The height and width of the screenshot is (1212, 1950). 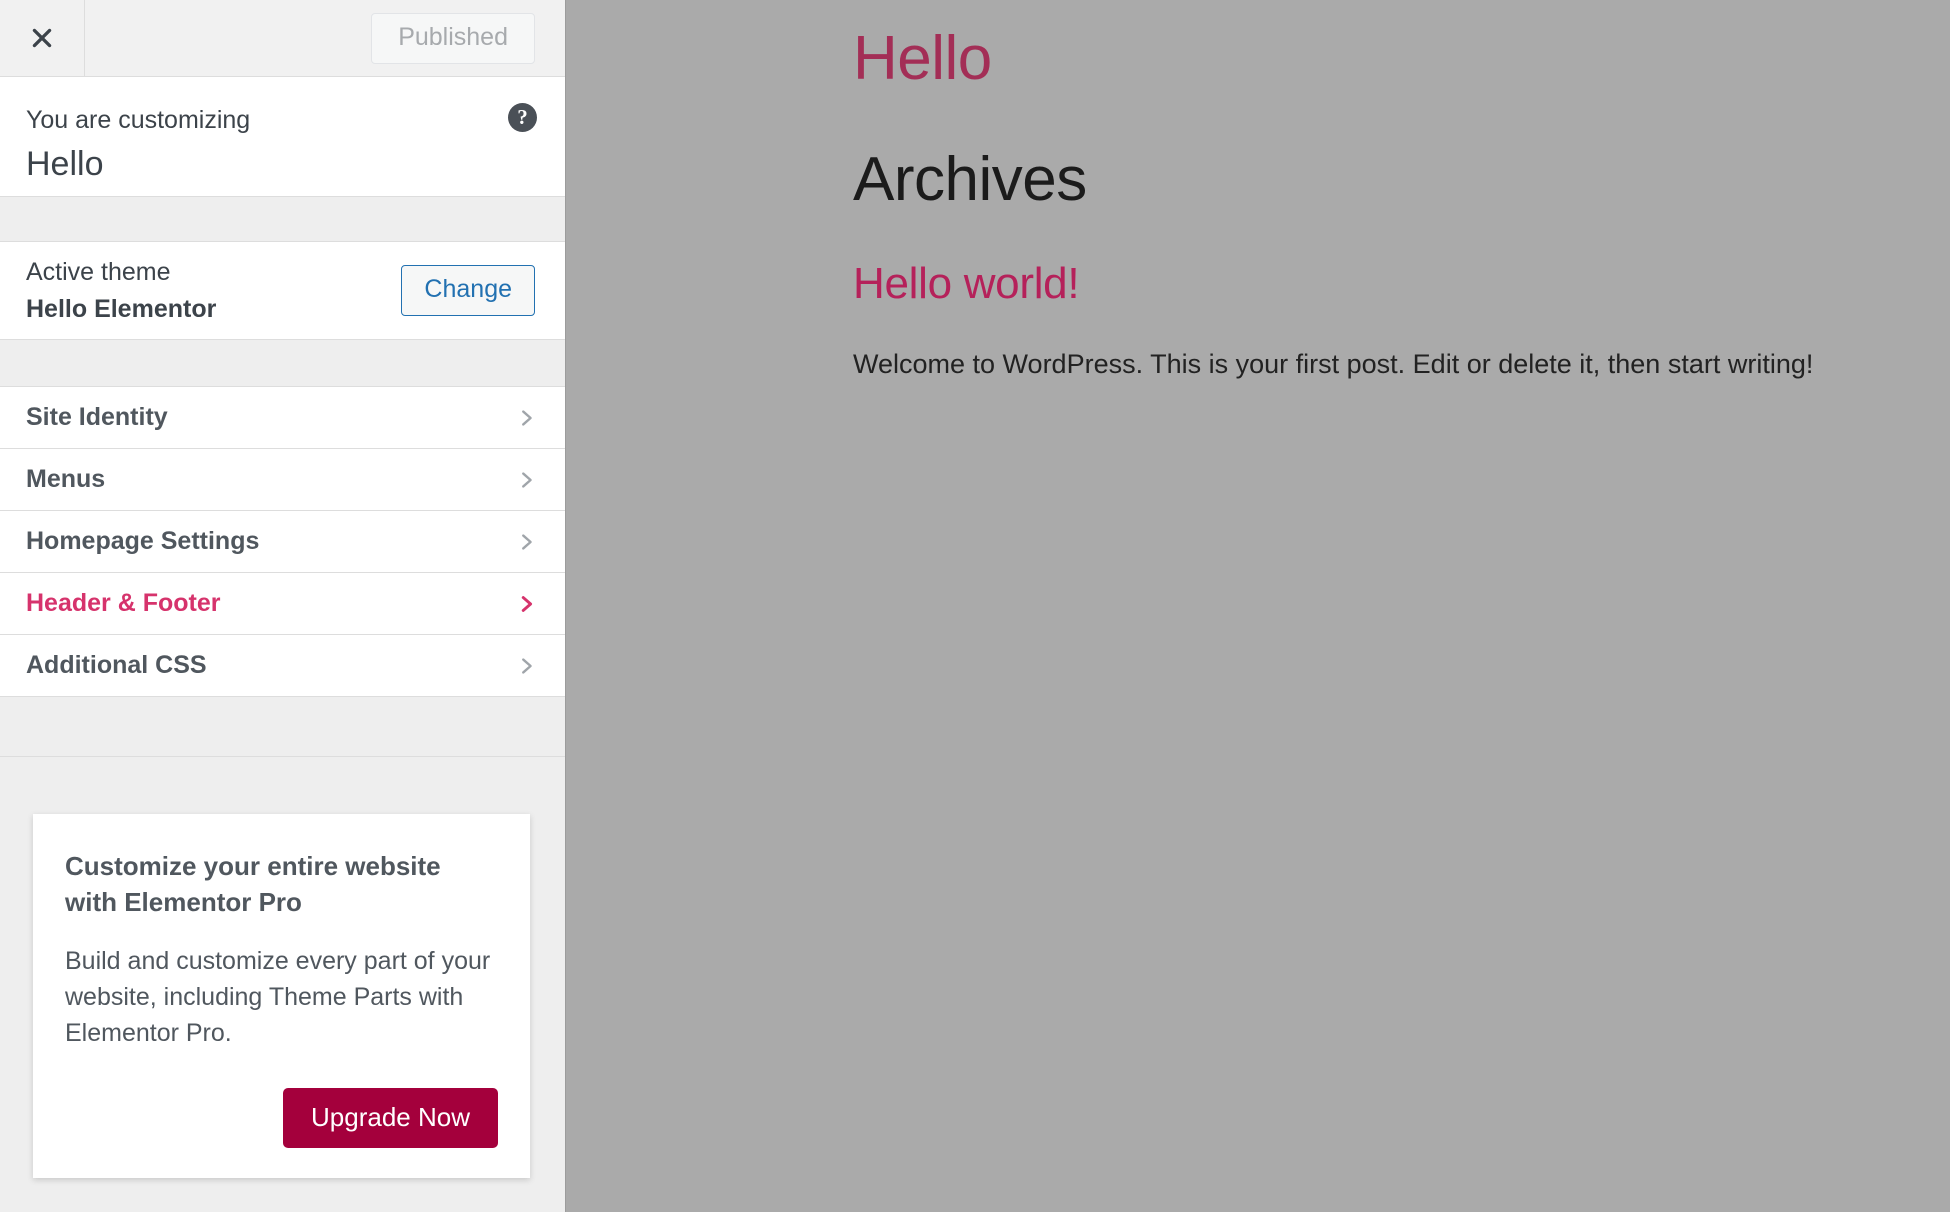 I want to click on sidebar-item-label: Additional CSS, so click(x=116, y=665).